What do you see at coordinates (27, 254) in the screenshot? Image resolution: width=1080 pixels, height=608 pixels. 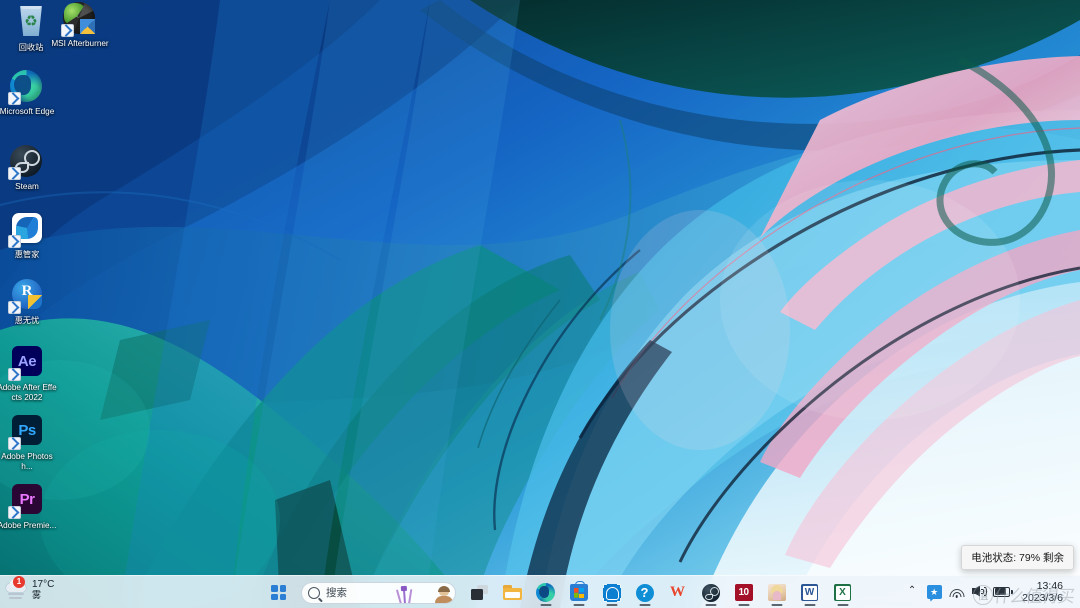 I see `desktop-icon-label: 惠管家` at bounding box center [27, 254].